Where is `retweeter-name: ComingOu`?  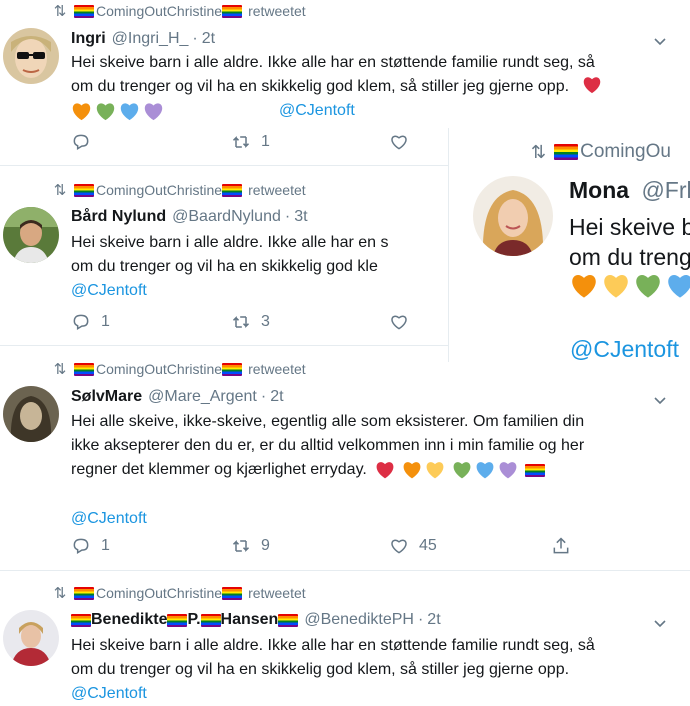 retweeter-name: ComingOu is located at coordinates (625, 152).